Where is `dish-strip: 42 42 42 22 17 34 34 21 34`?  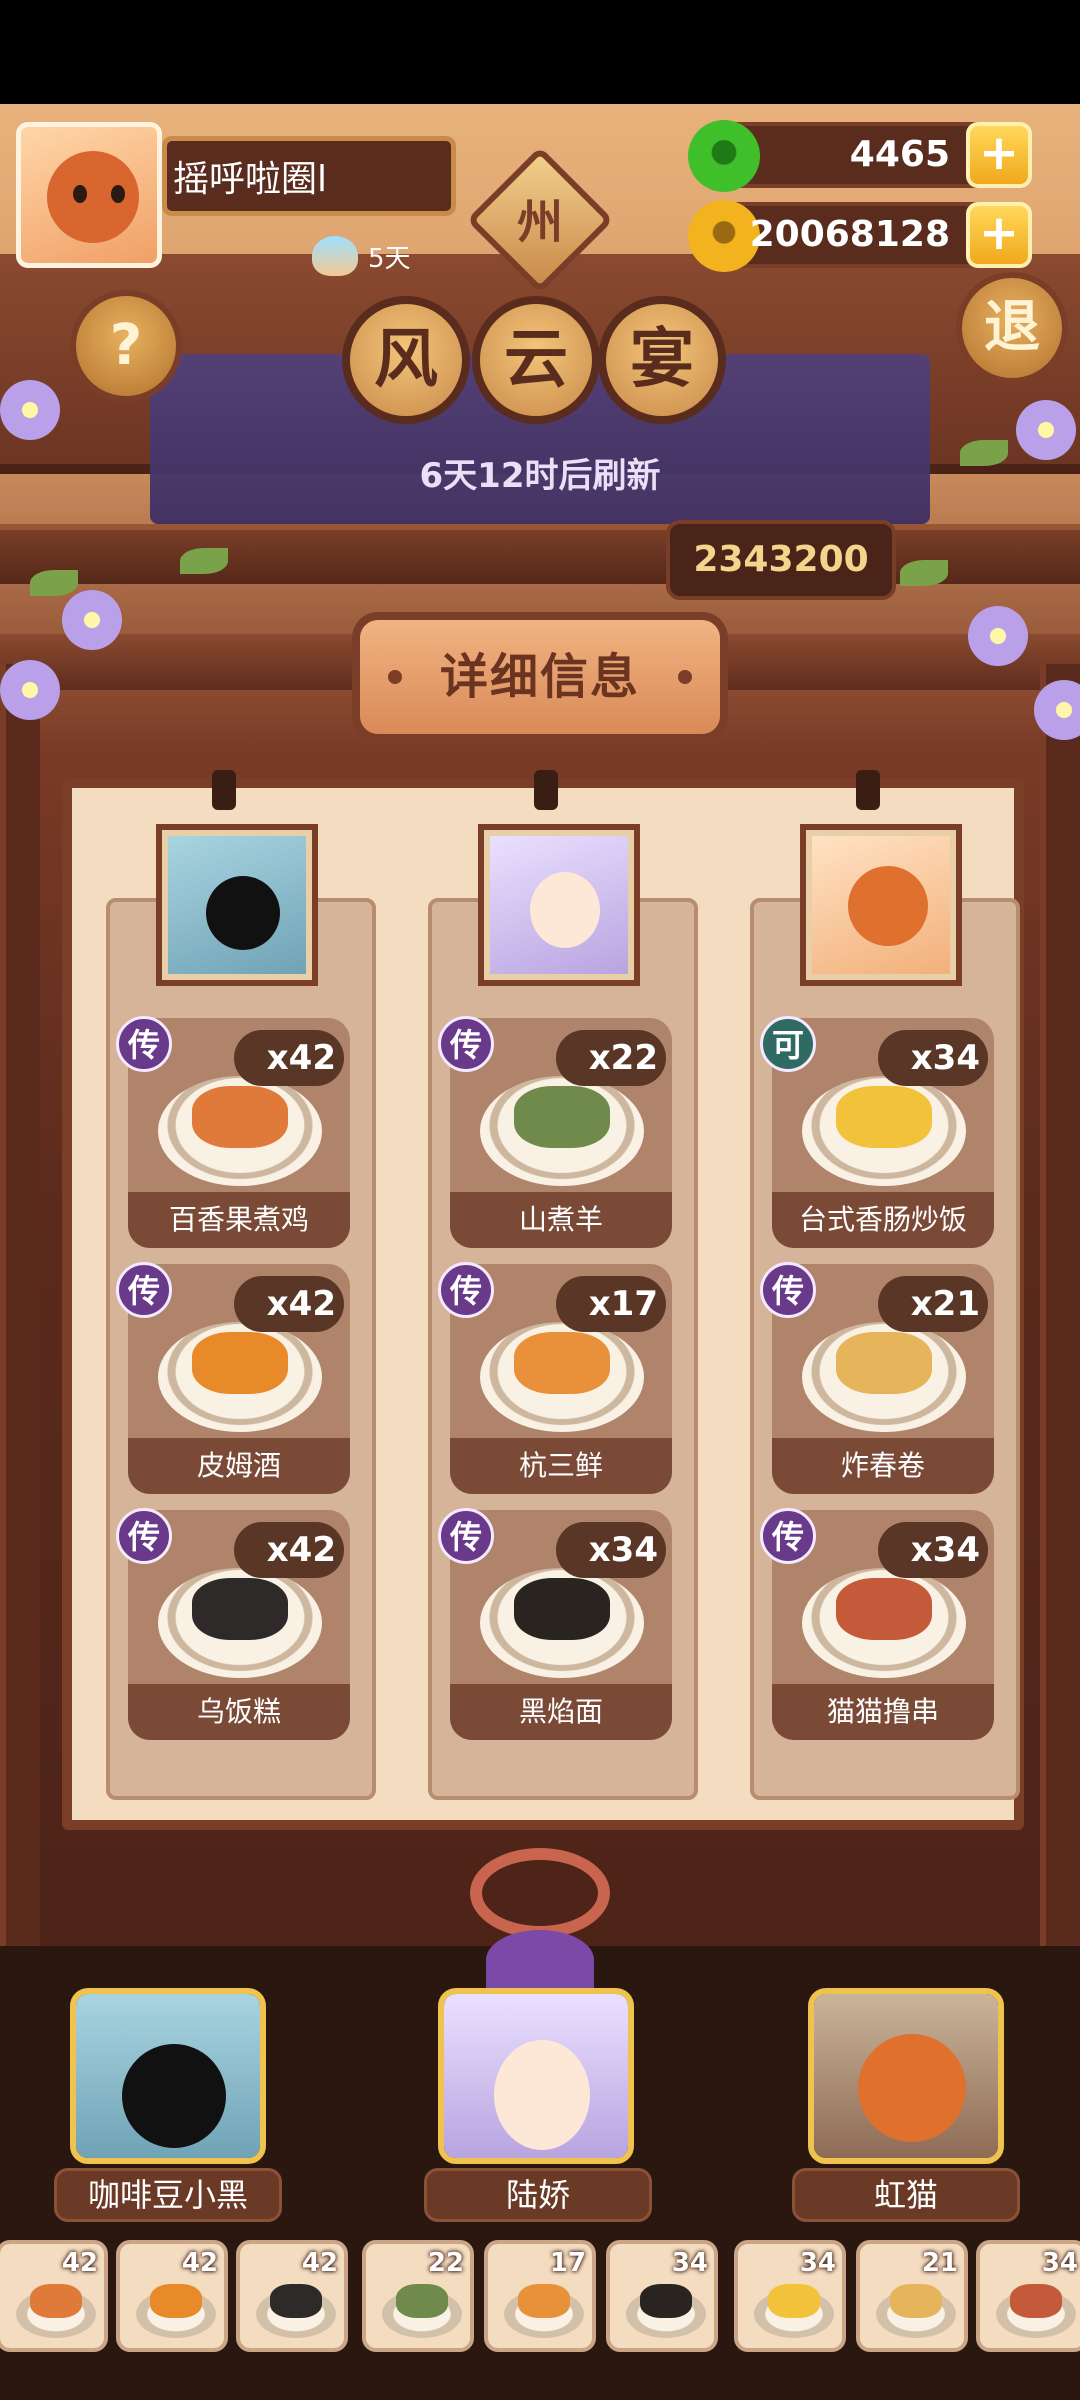
dish-strip: 42 42 42 22 17 34 34 21 34 is located at coordinates (540, 2299).